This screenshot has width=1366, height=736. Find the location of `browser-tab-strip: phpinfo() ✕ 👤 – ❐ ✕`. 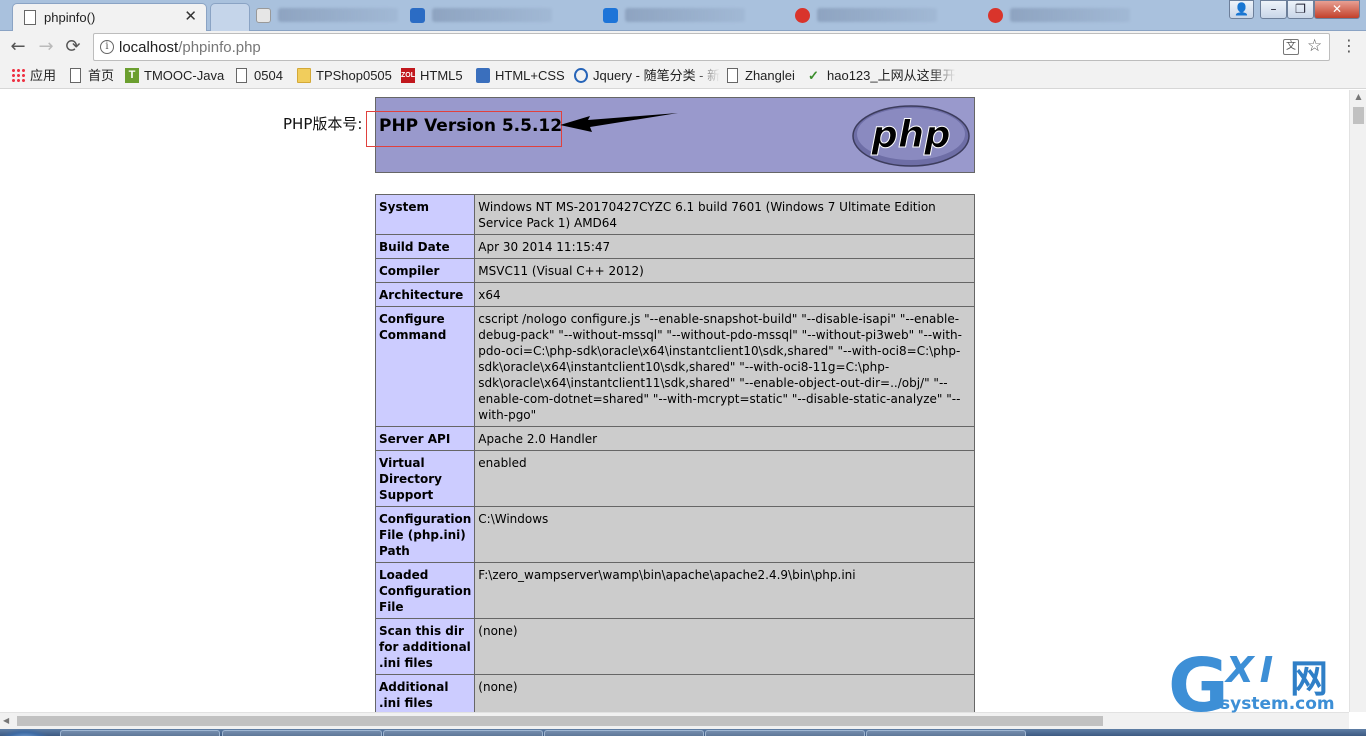

browser-tab-strip: phpinfo() ✕ 👤 – ❐ ✕ is located at coordinates (683, 15).